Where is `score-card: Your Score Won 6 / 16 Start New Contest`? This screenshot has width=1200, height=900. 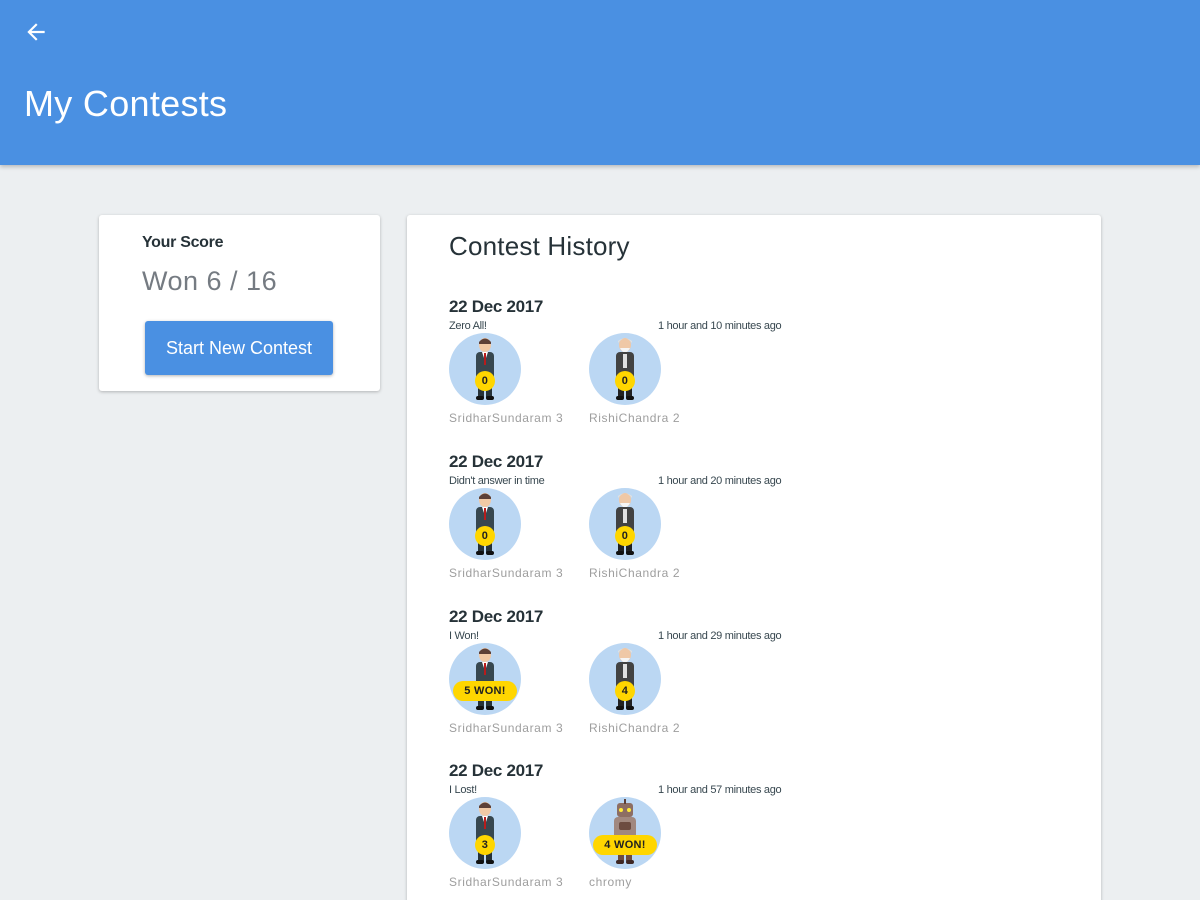
score-card: Your Score Won 6 / 16 Start New Contest is located at coordinates (239, 303).